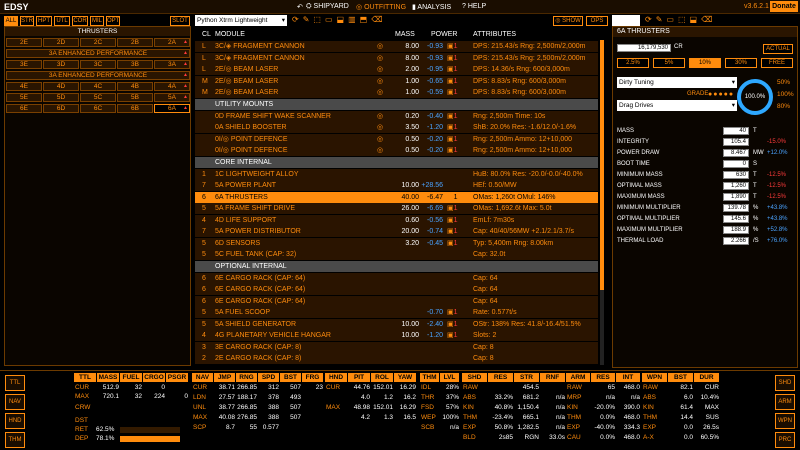  Describe the element at coordinates (98, 75) in the screenshot. I see `size-option-3a: 3A ENHANCED PERFORMANCE` at that location.